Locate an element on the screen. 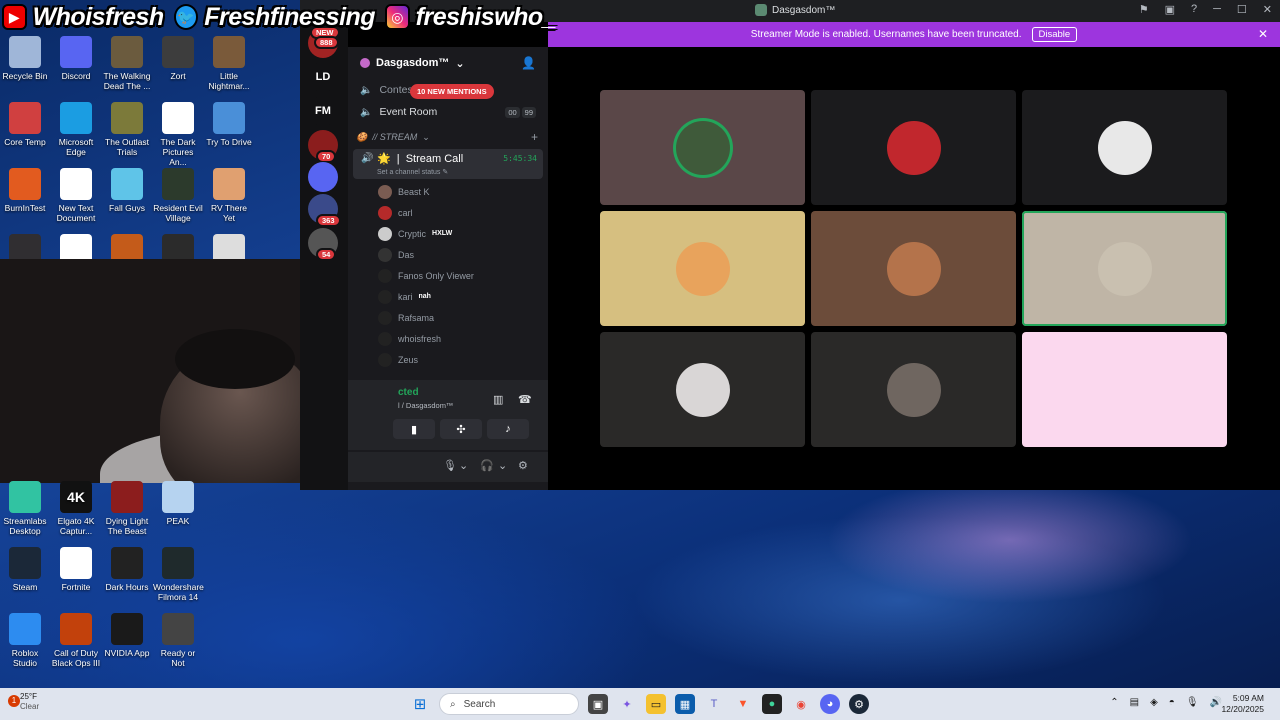  desktop-icon: PEAK is located at coordinates (178, 503).